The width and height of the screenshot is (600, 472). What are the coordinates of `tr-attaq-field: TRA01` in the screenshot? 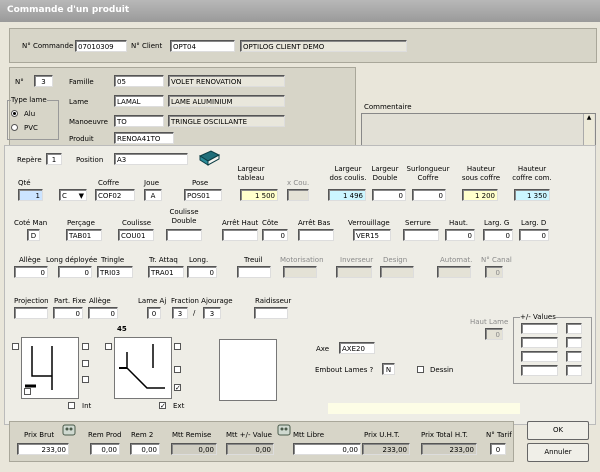 It's located at (166, 272).